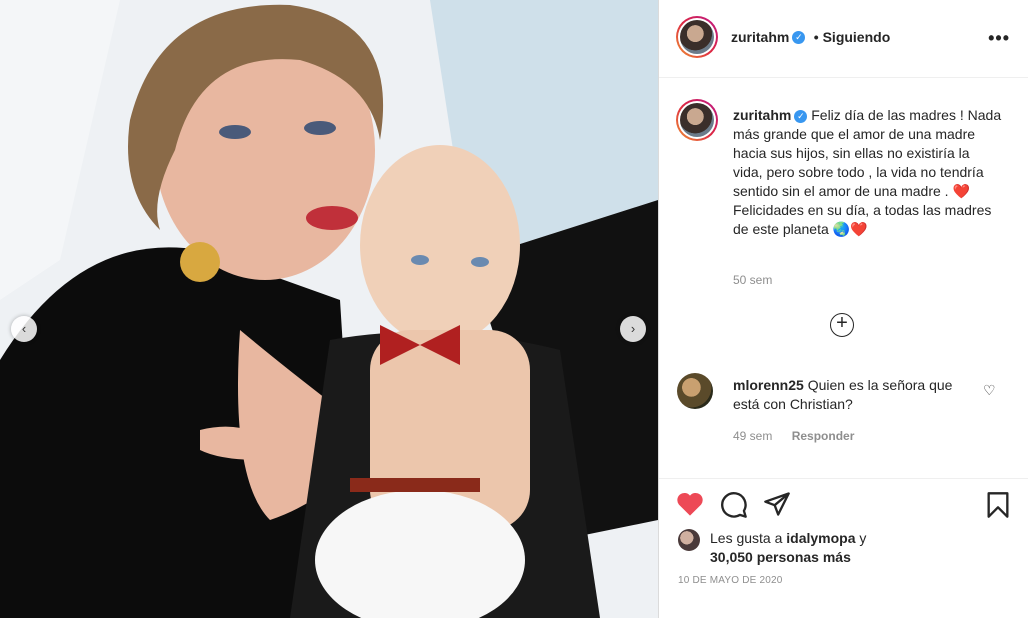  I want to click on comment-meta: 49 sem Responder, so click(793, 436).